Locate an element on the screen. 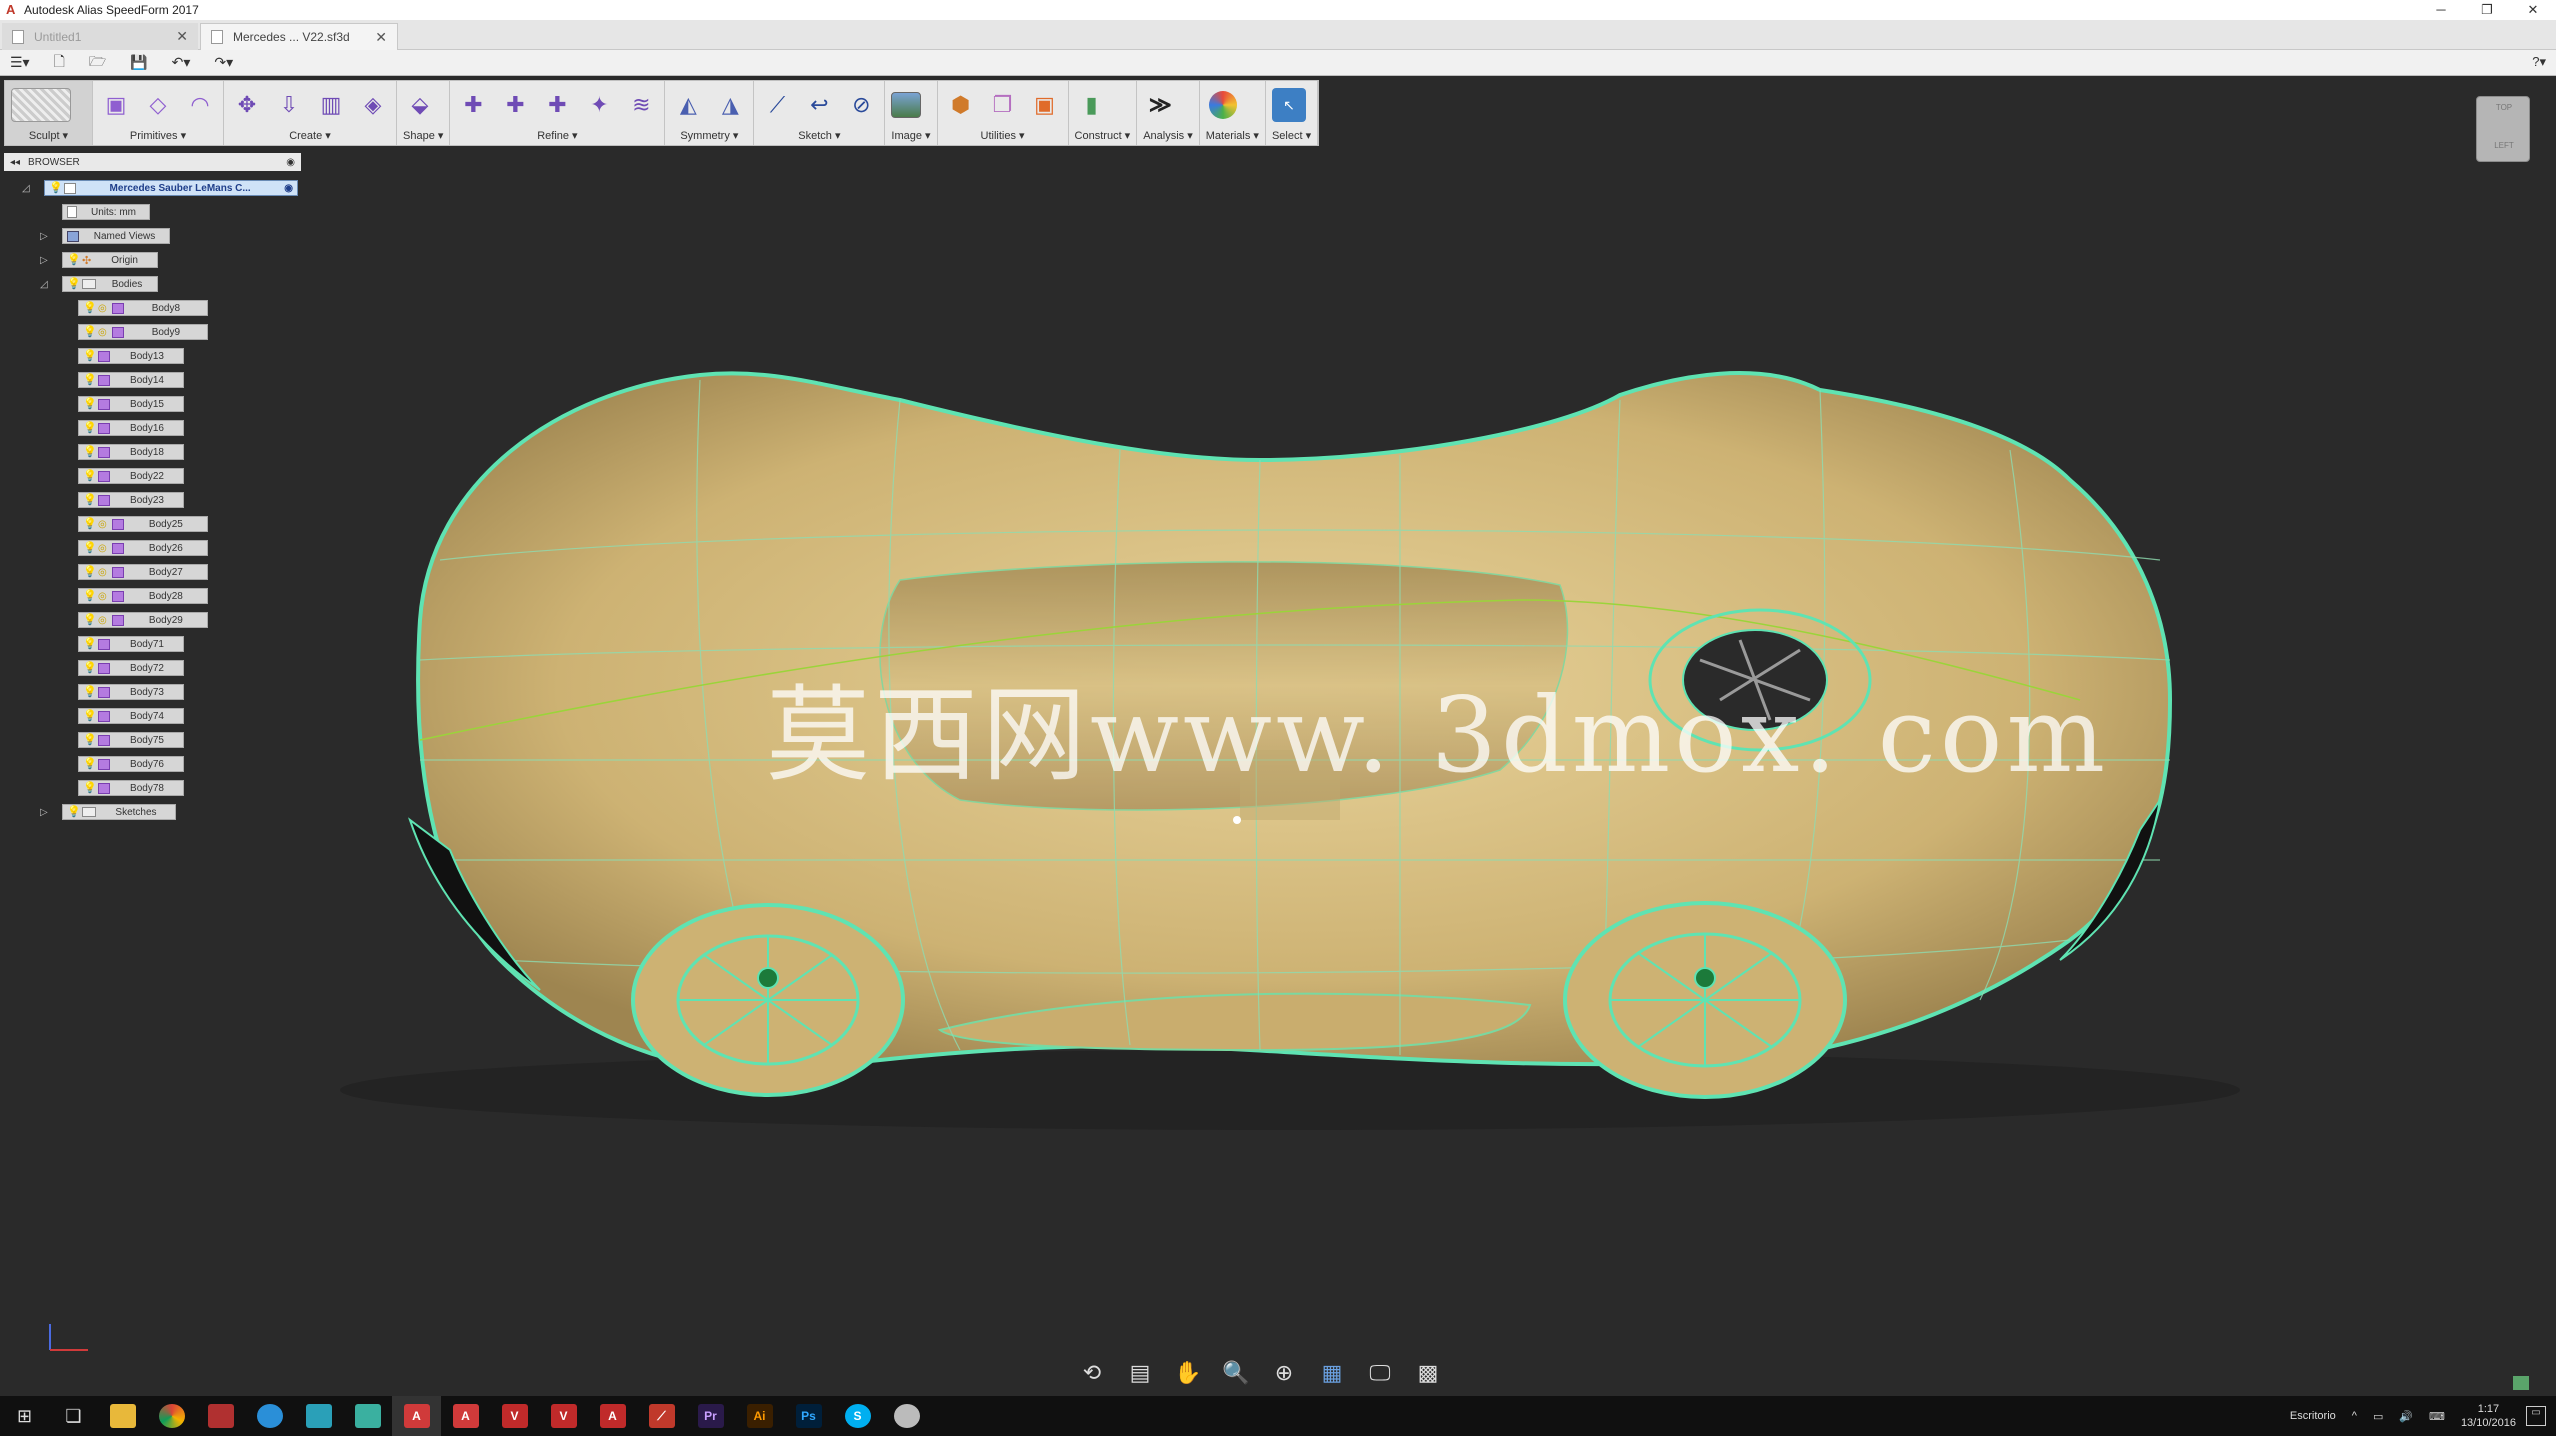 Image resolution: width=2556 pixels, height=1436 pixels. alias-app-icon: A is located at coordinates (416, 1416).